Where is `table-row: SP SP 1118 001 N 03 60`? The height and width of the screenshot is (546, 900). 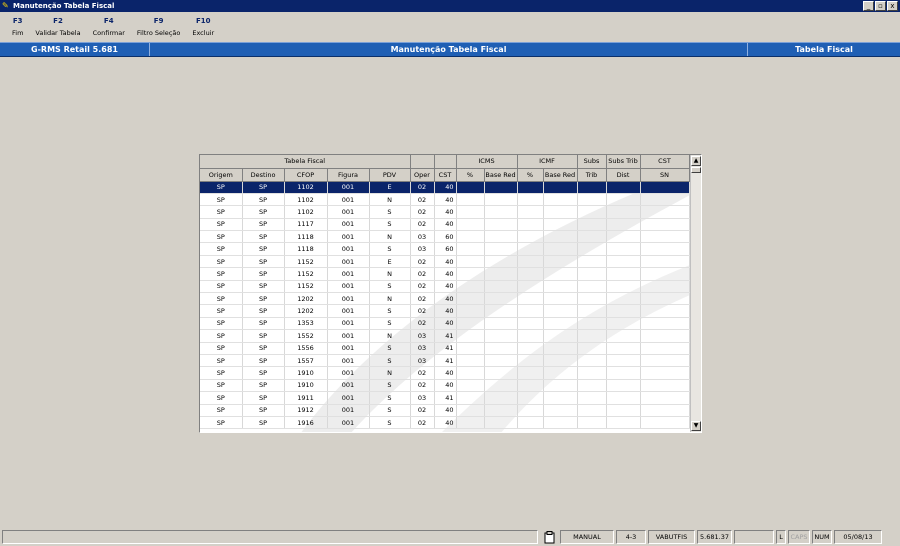
table-row: SP SP 1118 001 N 03 60 is located at coordinates (445, 237).